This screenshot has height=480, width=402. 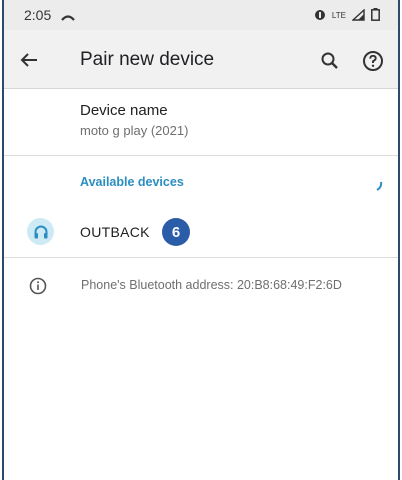 What do you see at coordinates (320, 16) in the screenshot?
I see `data-saver-icon` at bounding box center [320, 16].